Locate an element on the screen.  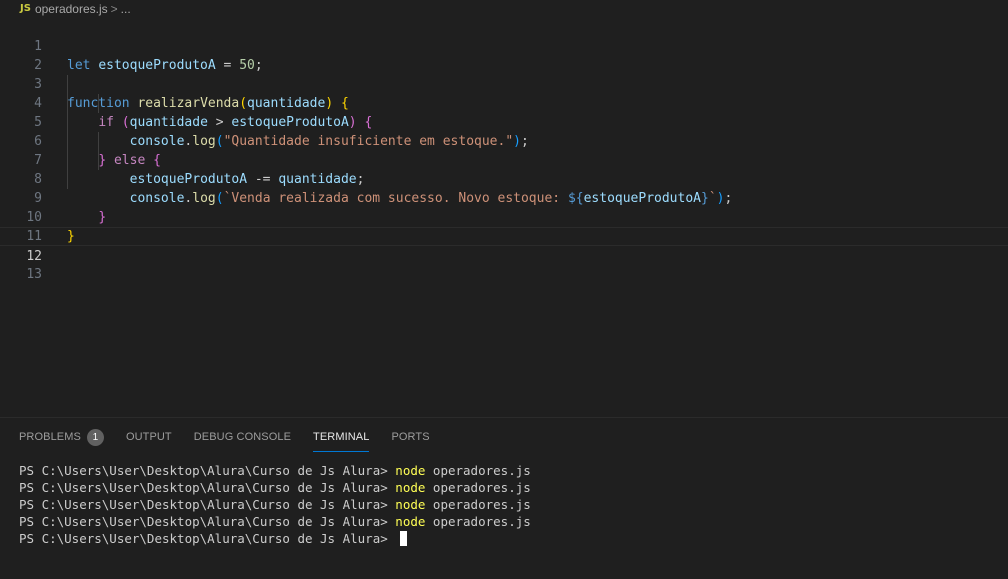
code-line-current: 12 is located at coordinates (504, 245).